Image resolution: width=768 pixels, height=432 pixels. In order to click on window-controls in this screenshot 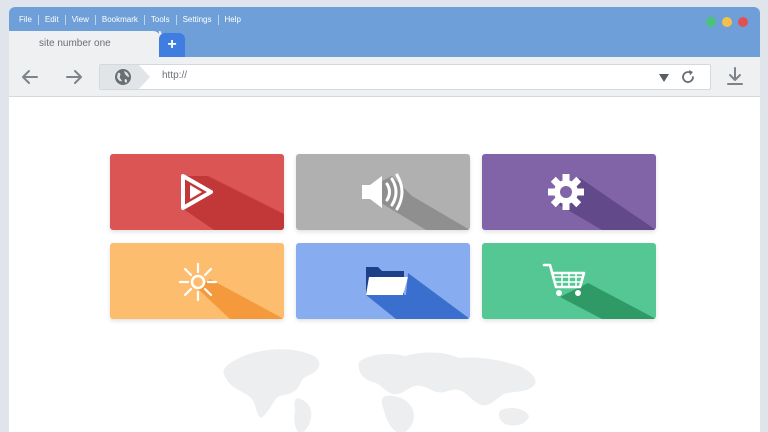, I will do `click(727, 22)`.